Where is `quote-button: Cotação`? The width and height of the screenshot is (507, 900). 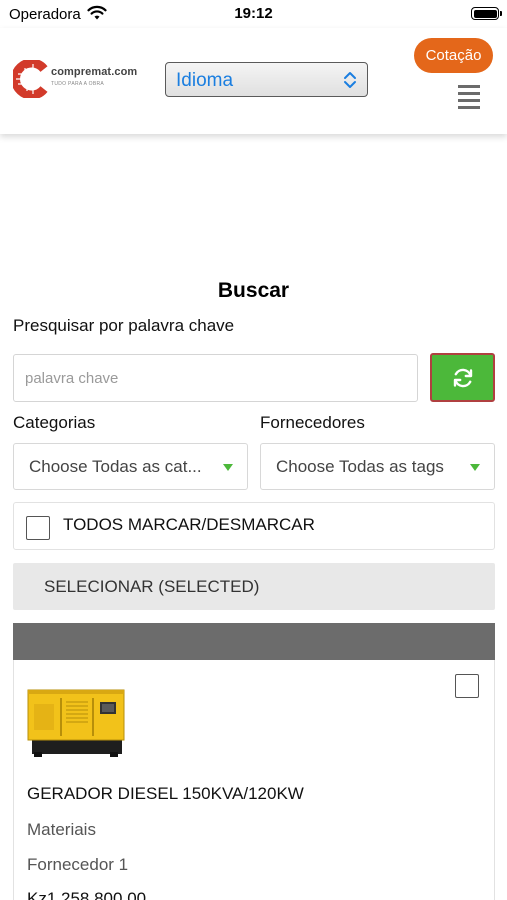
quote-button: Cotação is located at coordinates (453, 55).